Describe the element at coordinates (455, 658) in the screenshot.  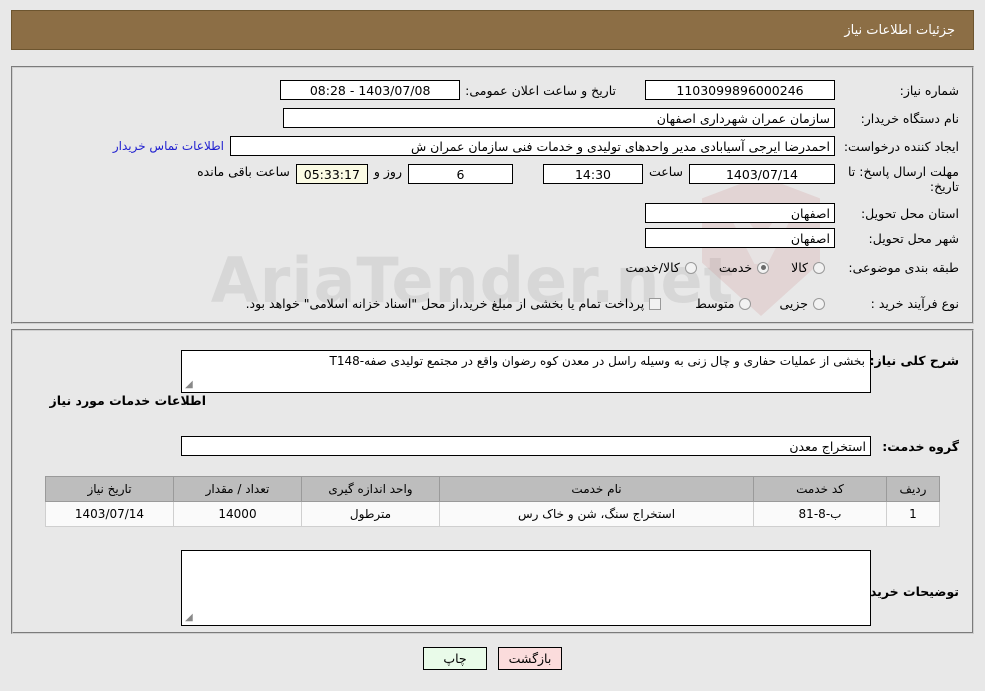
I see `print-button: چاپ` at that location.